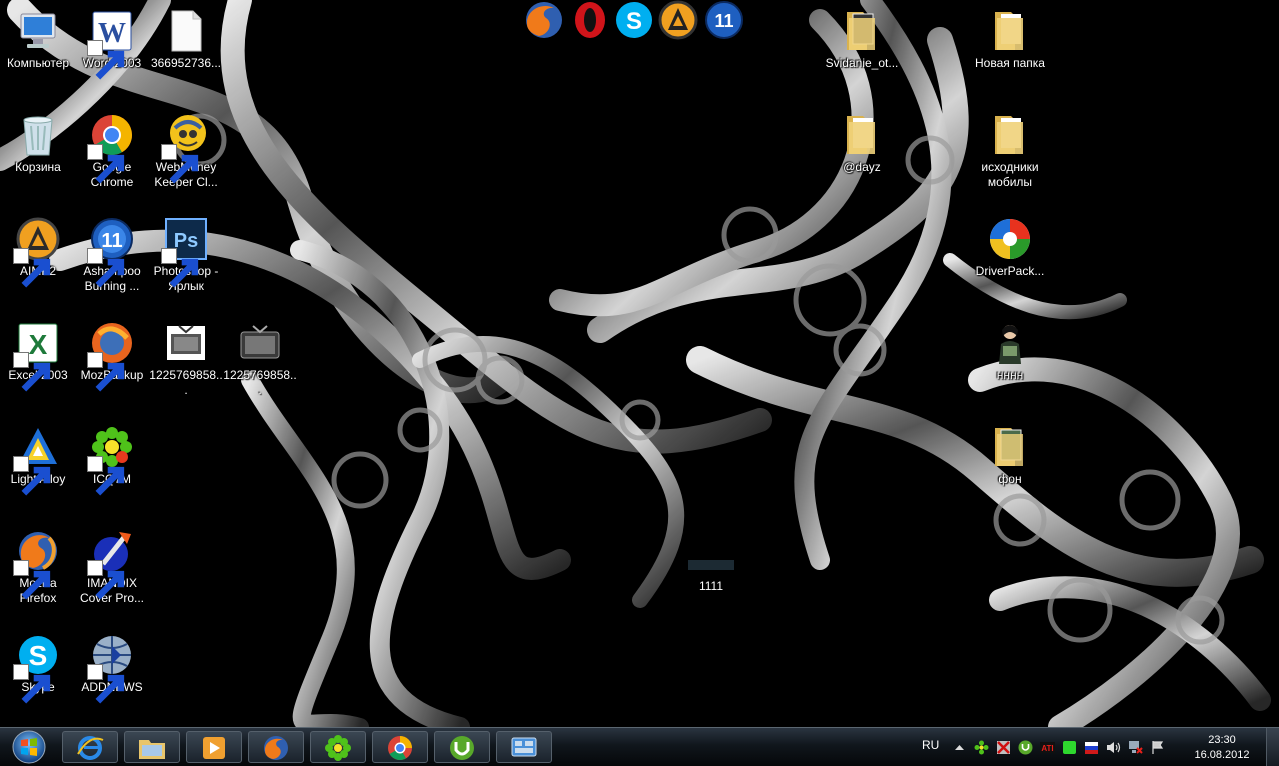 The image size is (1279, 766). I want to click on utorrent-tray-icon, so click(1025, 747).